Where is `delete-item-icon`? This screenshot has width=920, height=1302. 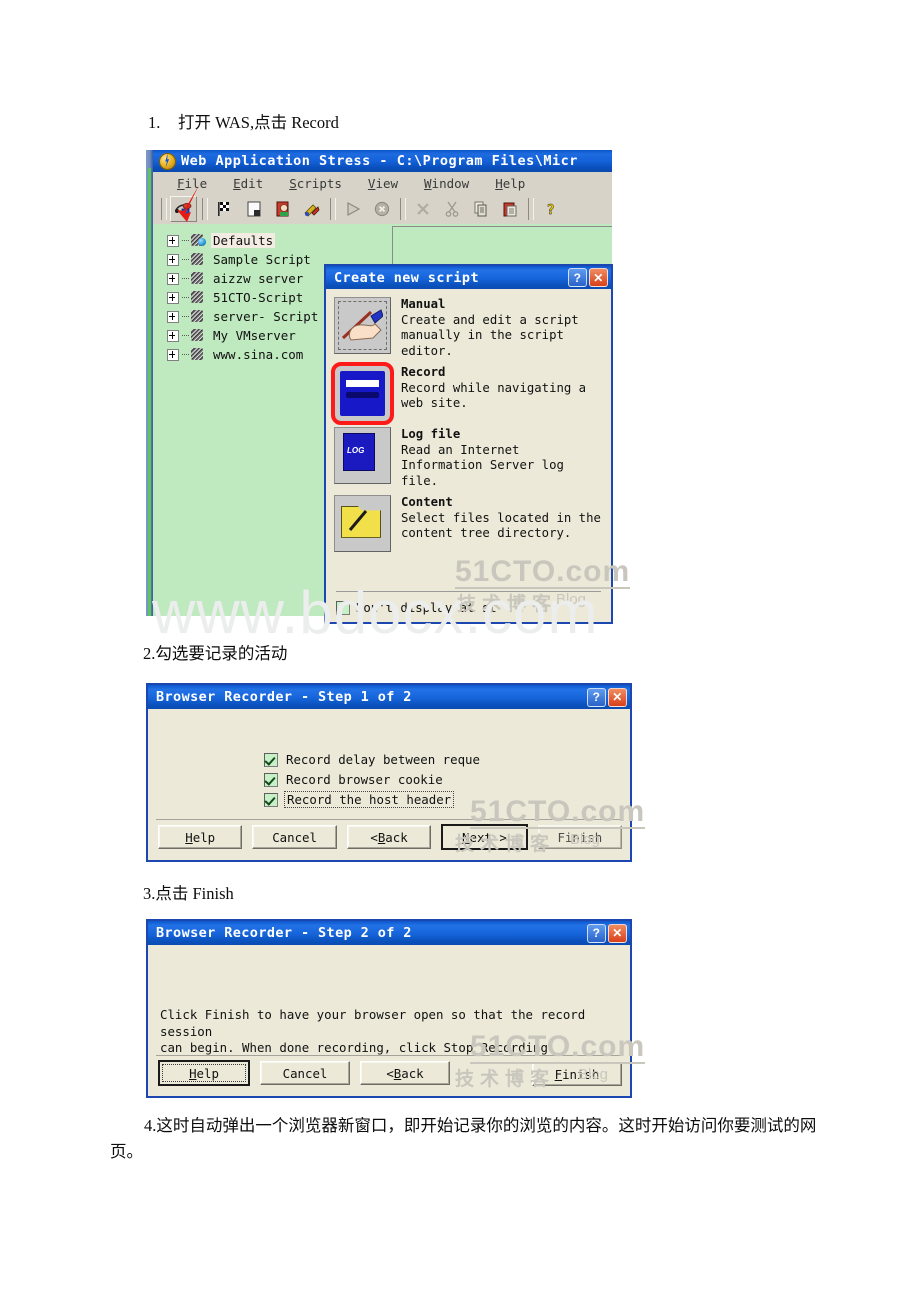
delete-item-icon is located at coordinates (422, 209).